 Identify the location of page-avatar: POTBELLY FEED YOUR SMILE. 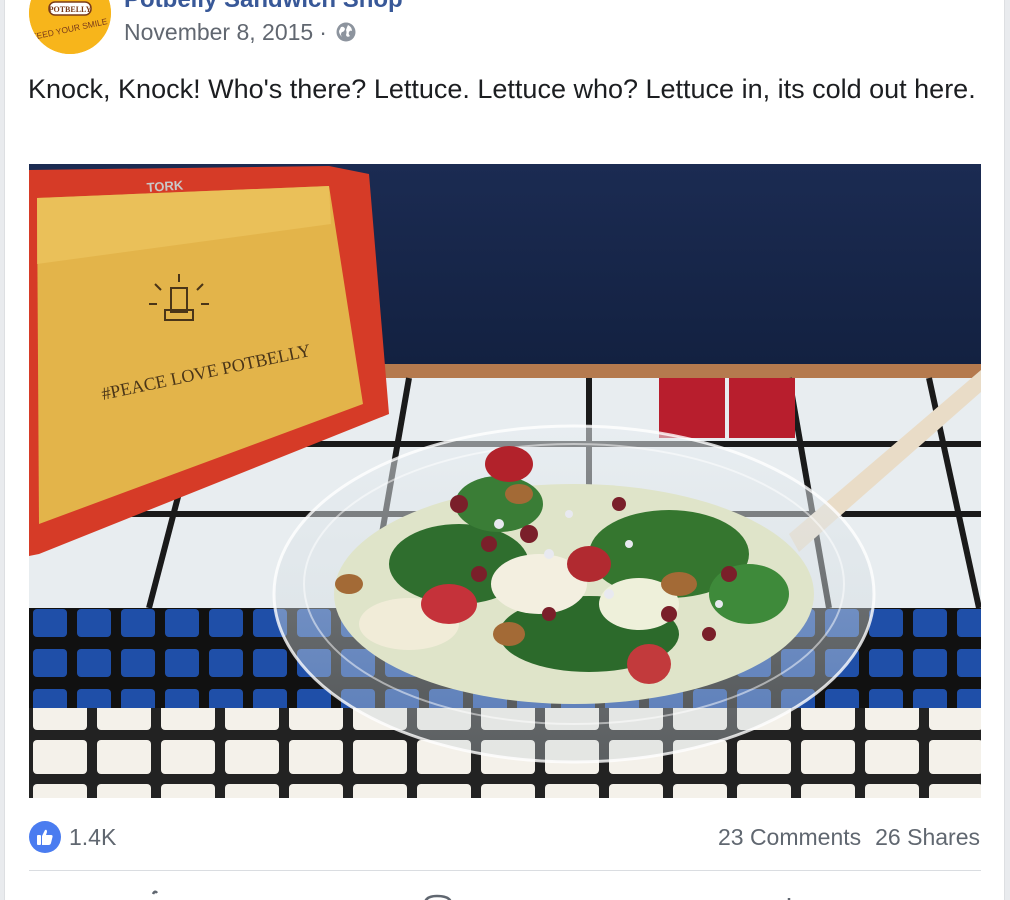
(70, 27).